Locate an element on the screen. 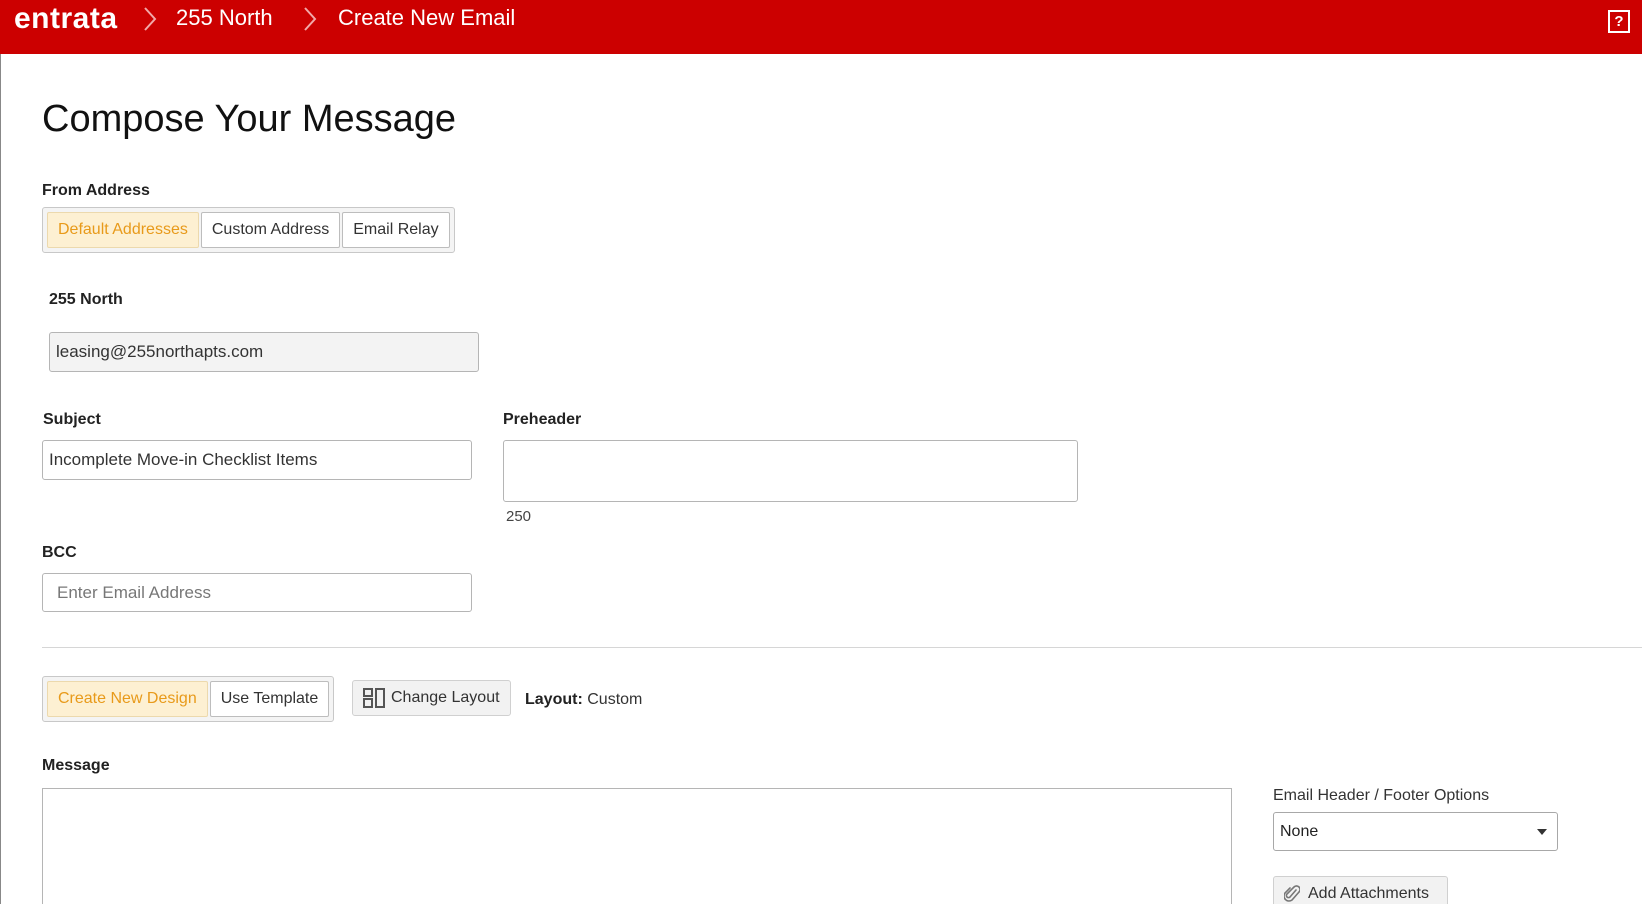 The width and height of the screenshot is (1642, 904). bcc-label: BCC is located at coordinates (59, 552).